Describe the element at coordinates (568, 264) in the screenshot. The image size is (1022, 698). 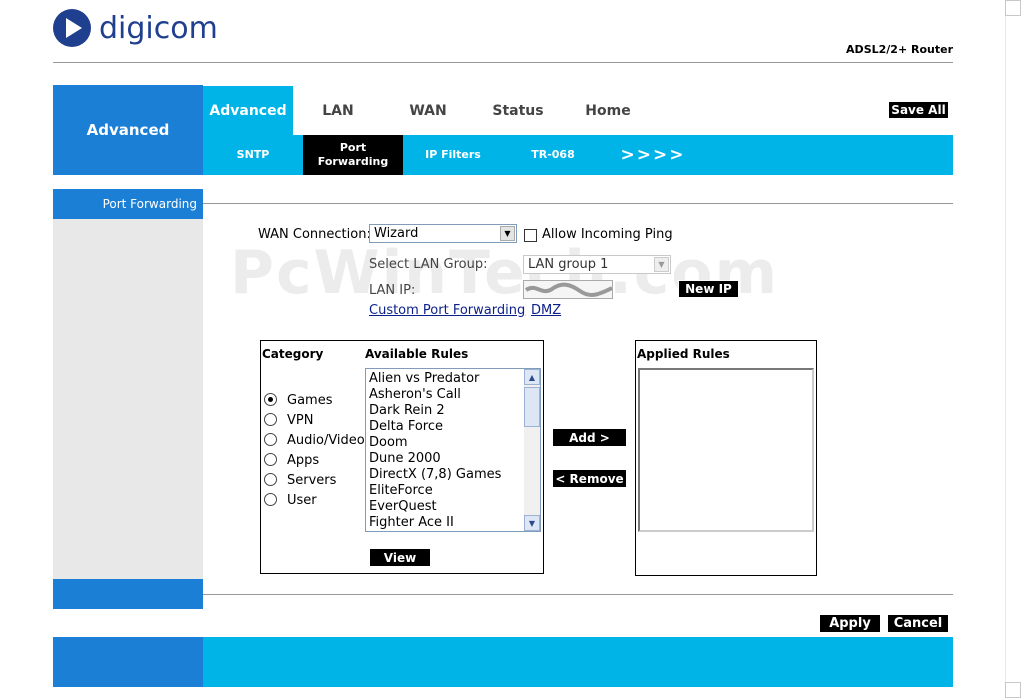
I see `lan-group-value: LAN group 1` at that location.